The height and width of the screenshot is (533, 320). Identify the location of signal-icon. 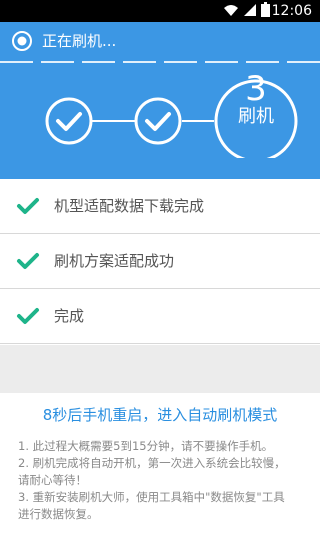
(250, 11).